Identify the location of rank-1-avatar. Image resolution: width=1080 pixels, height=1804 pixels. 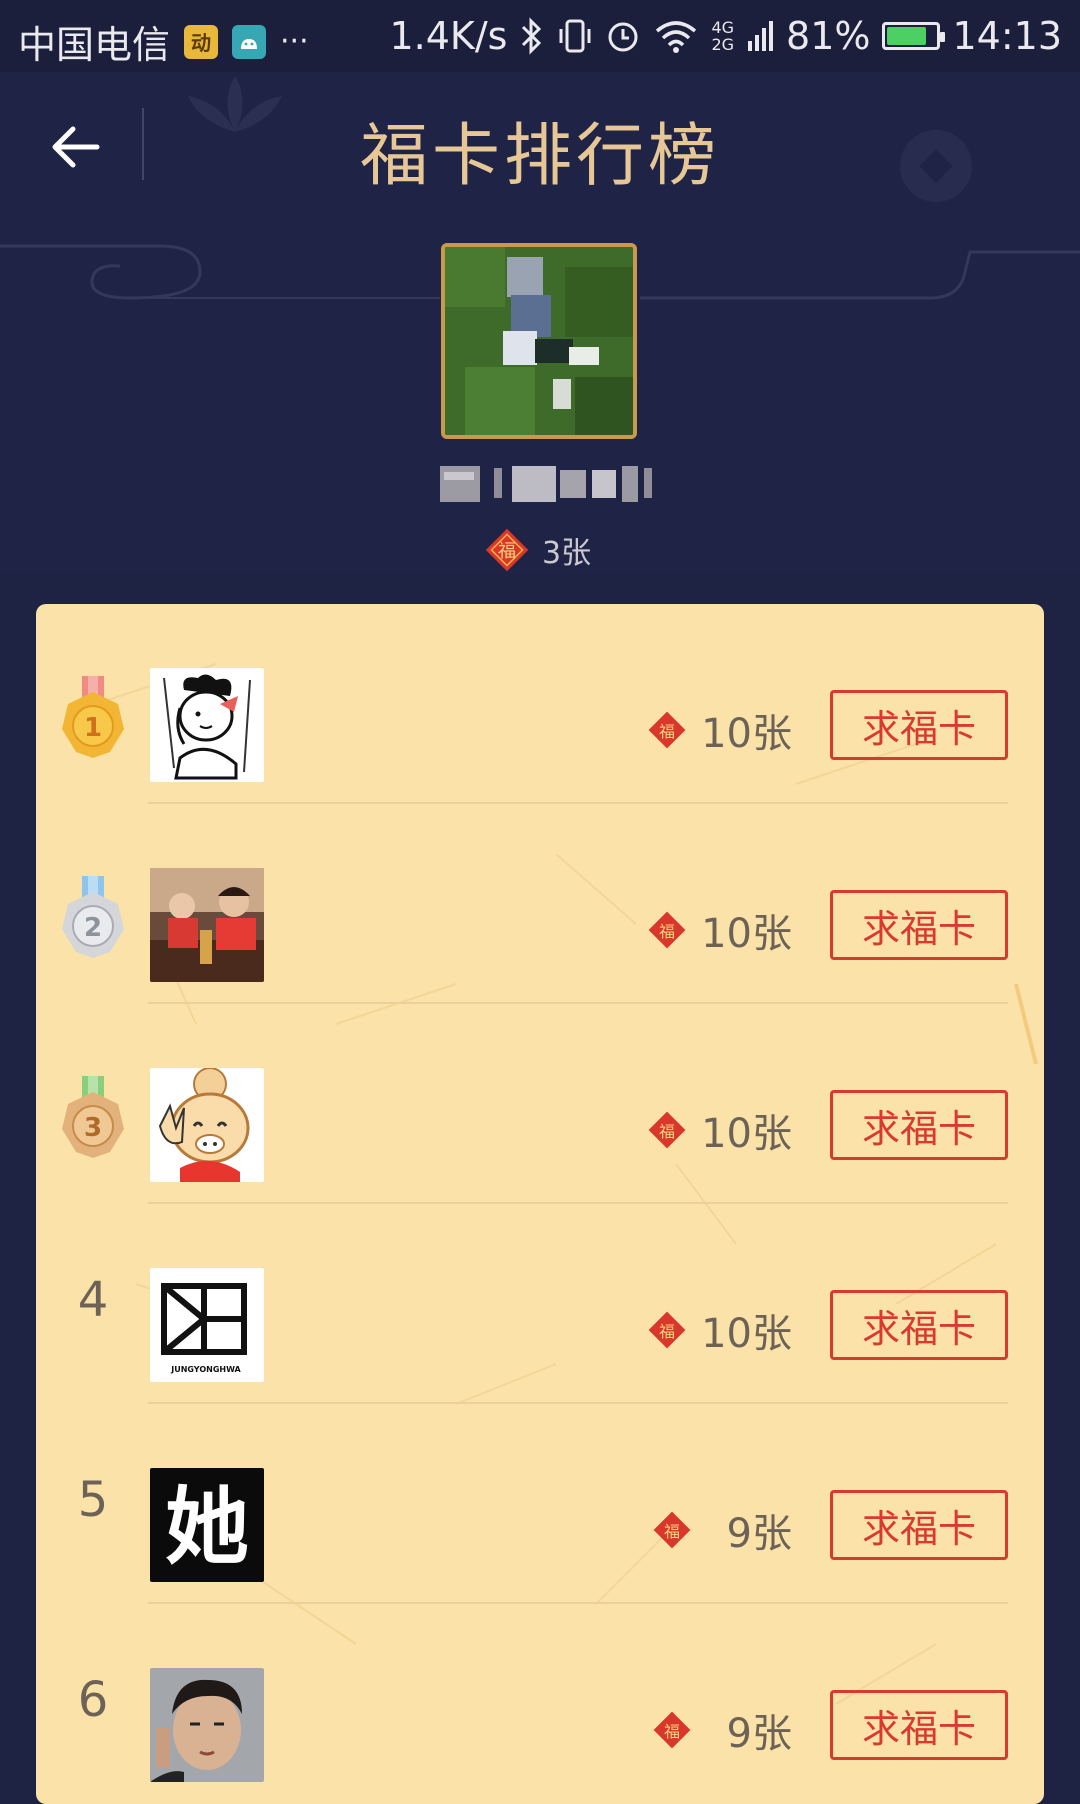
(207, 725).